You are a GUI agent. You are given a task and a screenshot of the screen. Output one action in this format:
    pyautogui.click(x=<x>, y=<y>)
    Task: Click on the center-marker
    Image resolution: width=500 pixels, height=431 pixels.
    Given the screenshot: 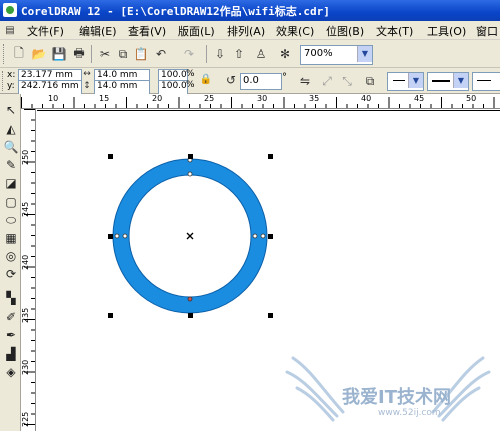 What is the action you would take?
    pyautogui.click(x=190, y=236)
    